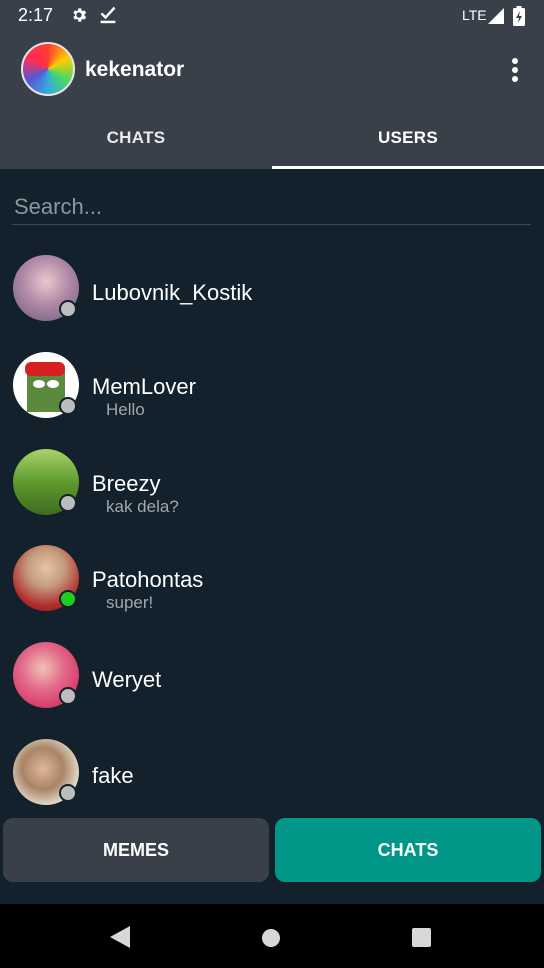 Image resolution: width=544 pixels, height=968 pixels. I want to click on user-name: Patohontas, so click(148, 579).